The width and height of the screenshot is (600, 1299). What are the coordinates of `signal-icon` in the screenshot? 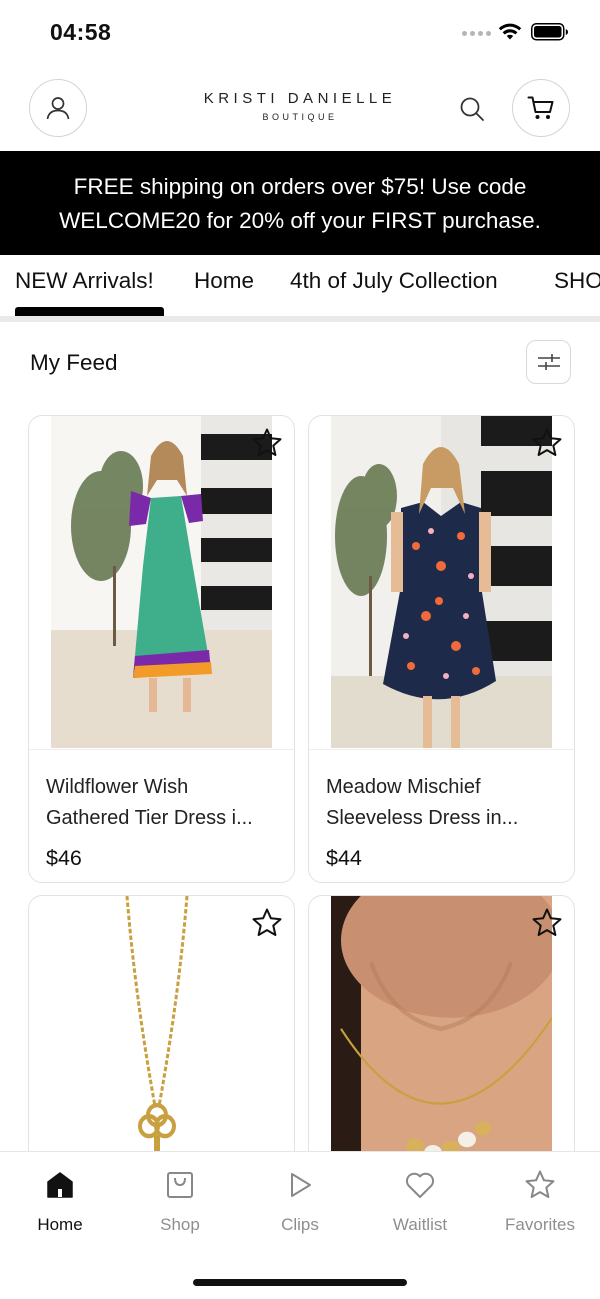 It's located at (476, 33).